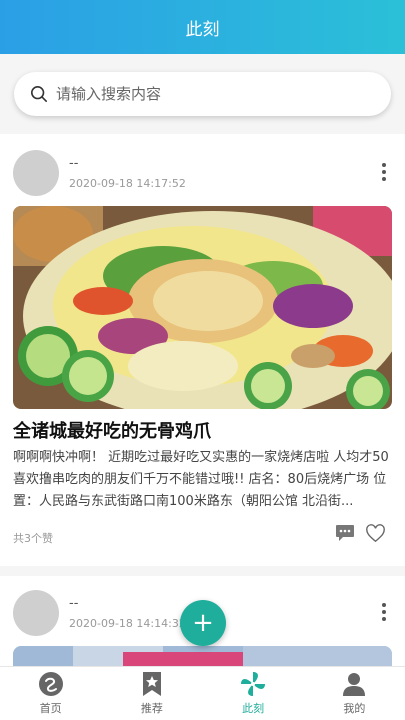 The image size is (405, 720). I want to click on search-input, so click(206, 94).